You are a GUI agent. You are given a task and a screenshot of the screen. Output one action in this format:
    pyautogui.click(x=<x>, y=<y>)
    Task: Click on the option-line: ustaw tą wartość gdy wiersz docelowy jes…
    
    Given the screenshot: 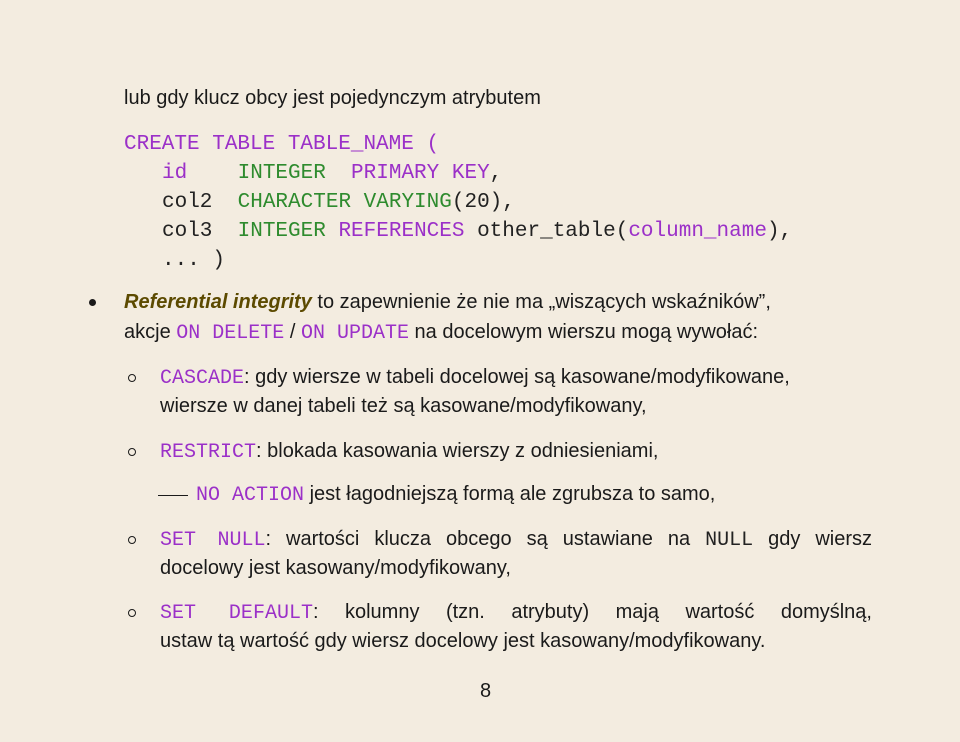 What is the action you would take?
    pyautogui.click(x=462, y=641)
    